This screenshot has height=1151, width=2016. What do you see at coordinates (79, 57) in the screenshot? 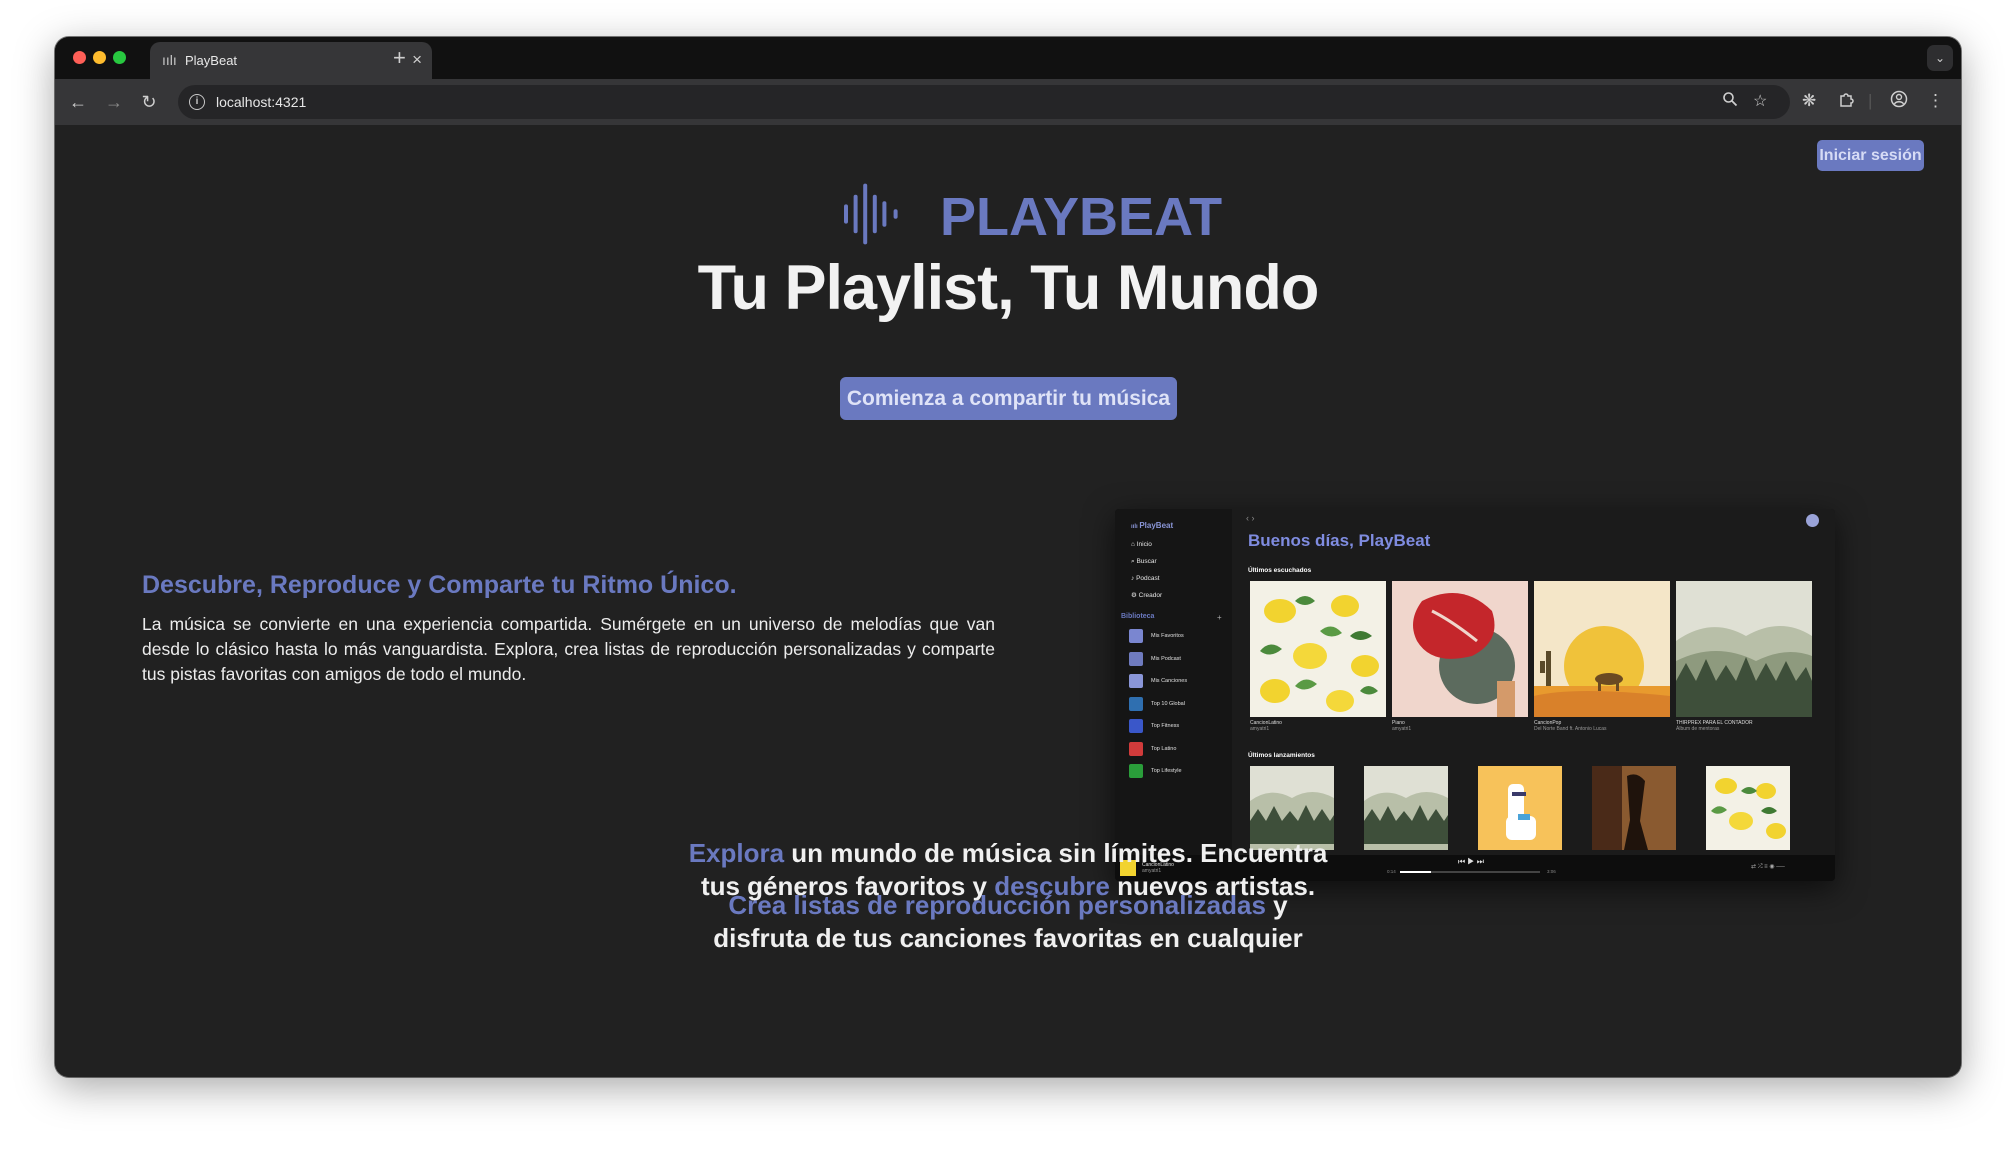
I see `close-window-button` at bounding box center [79, 57].